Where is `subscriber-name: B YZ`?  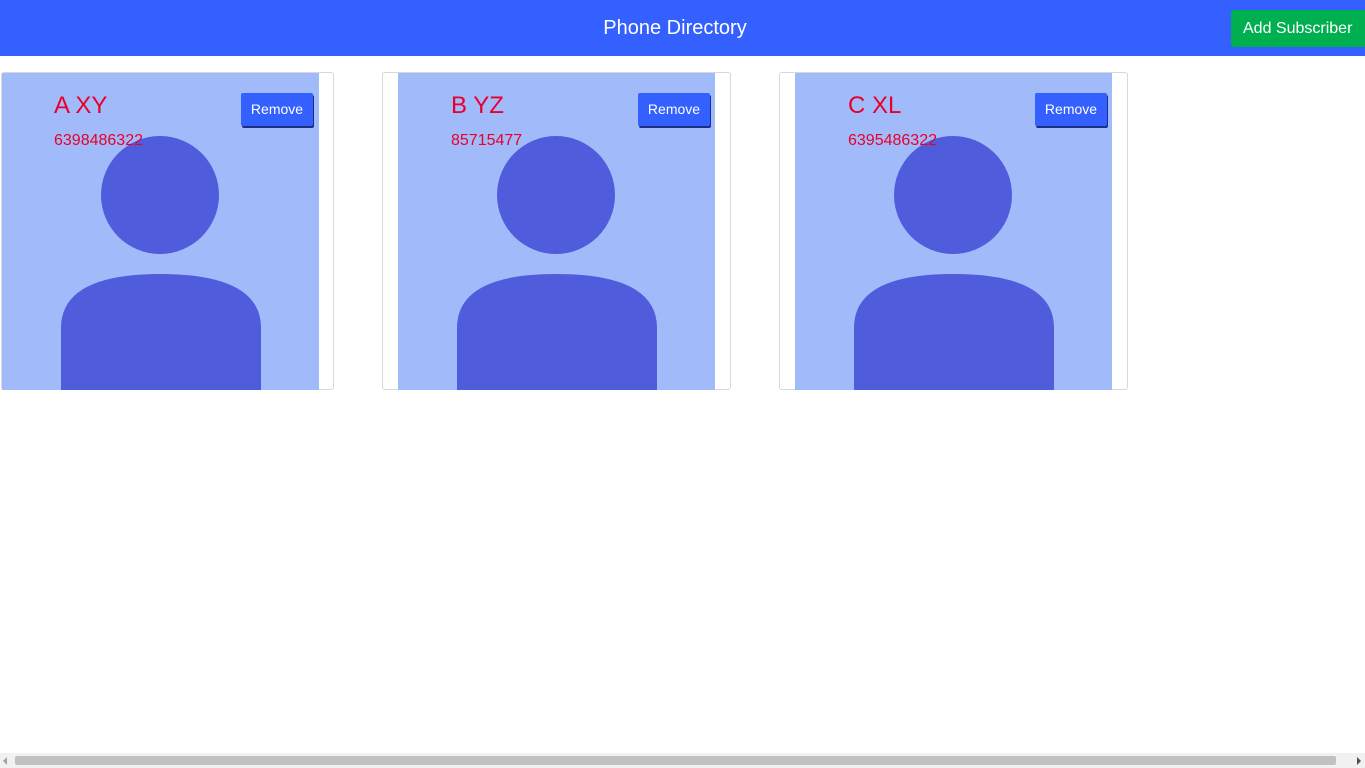
subscriber-name: B YZ is located at coordinates (477, 105).